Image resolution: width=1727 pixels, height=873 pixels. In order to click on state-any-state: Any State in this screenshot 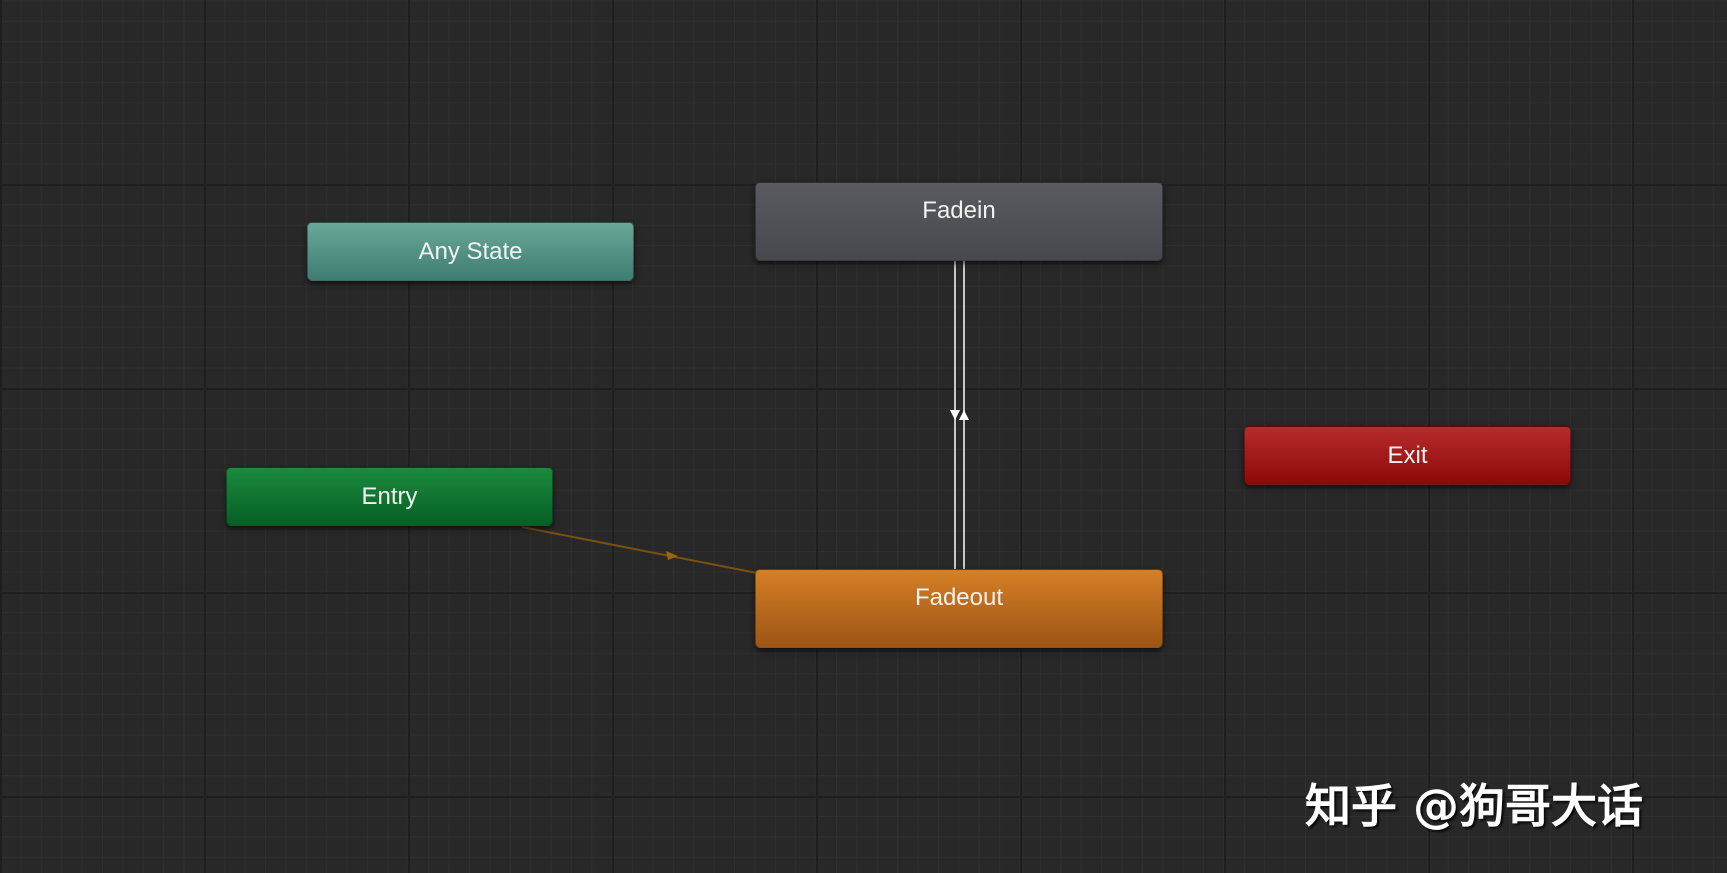, I will do `click(470, 251)`.